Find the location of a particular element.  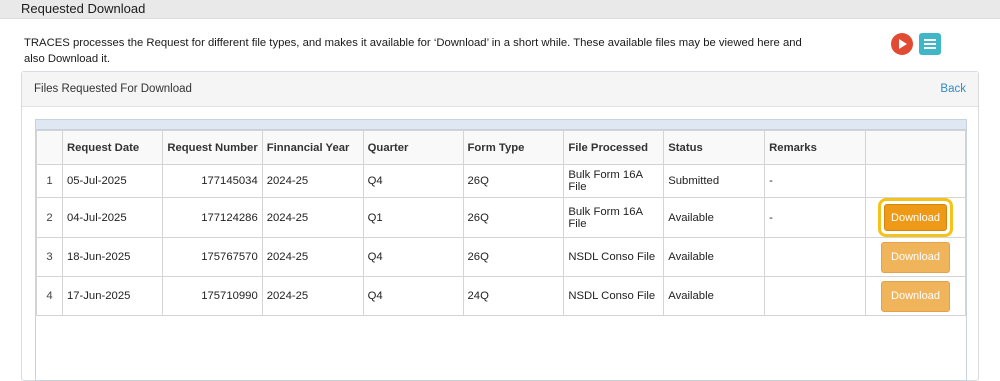

header-request-date: Request Date is located at coordinates (112, 147).